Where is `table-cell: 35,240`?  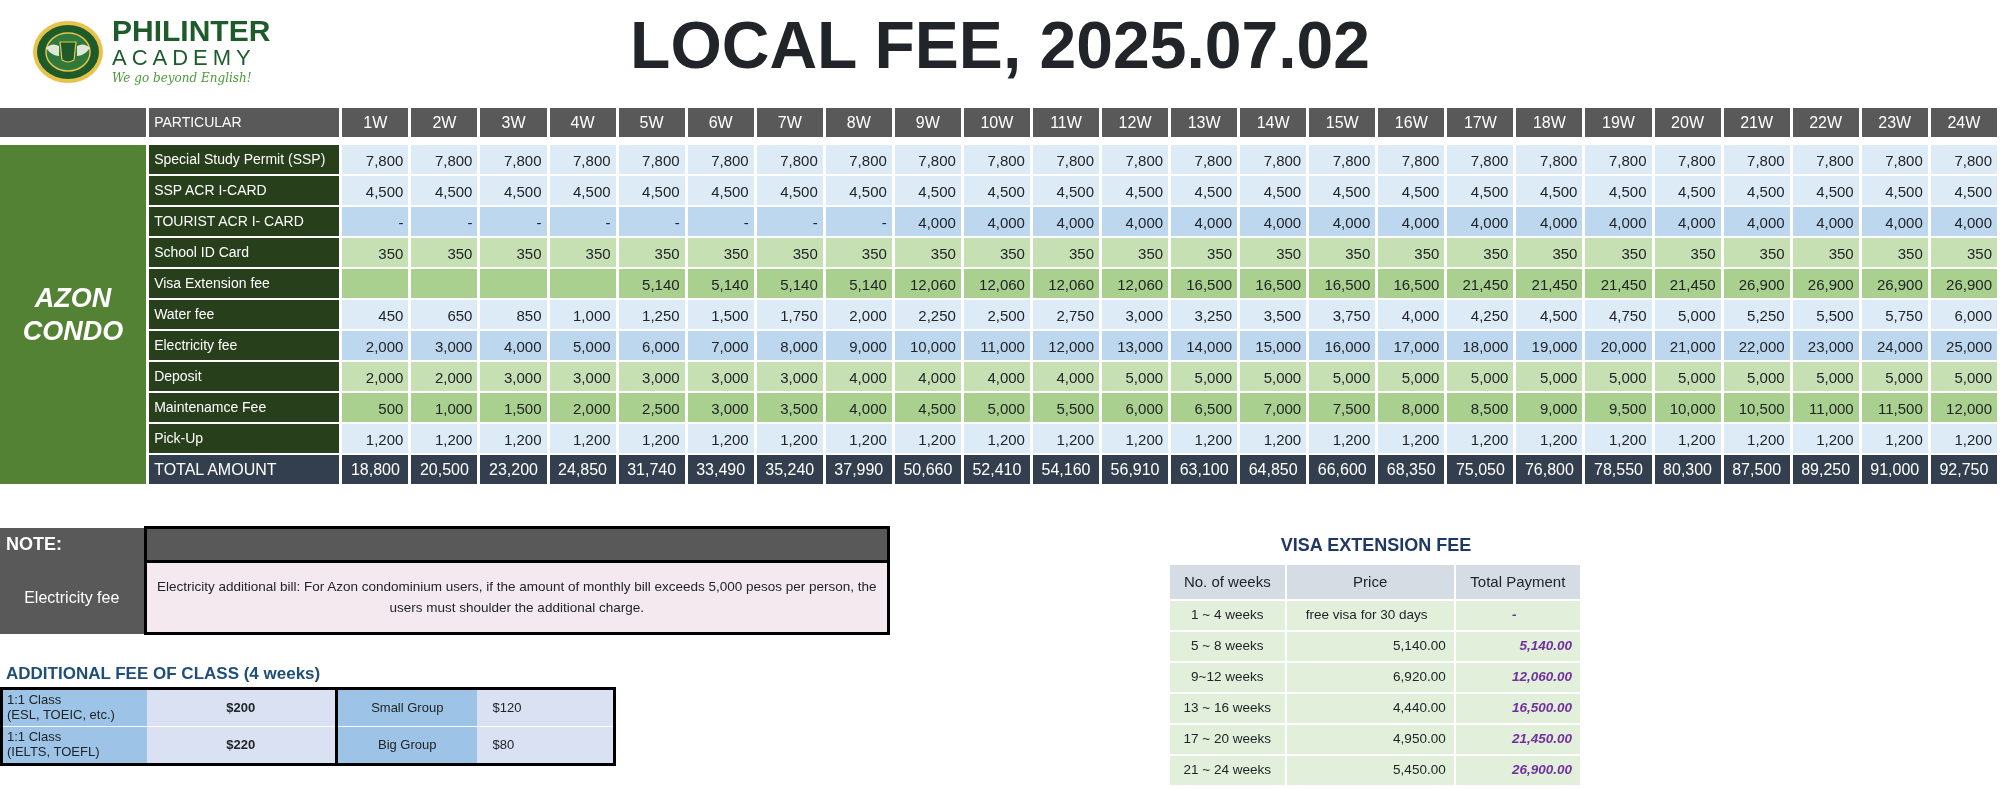
table-cell: 35,240 is located at coordinates (789, 469).